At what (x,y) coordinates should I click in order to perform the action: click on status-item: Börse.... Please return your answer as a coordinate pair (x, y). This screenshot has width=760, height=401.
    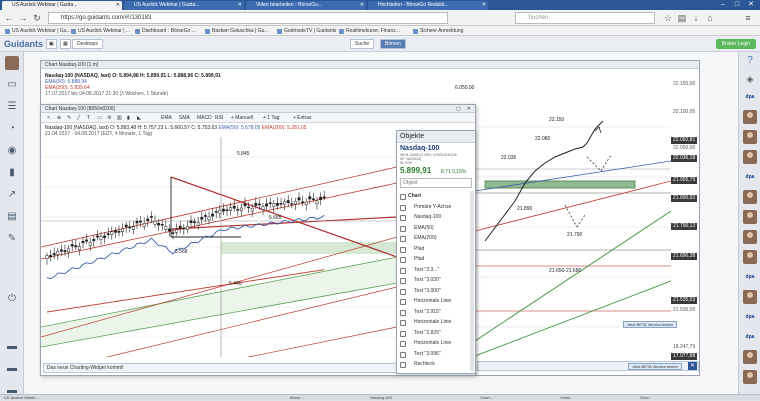
    Looking at the image, I should click on (297, 398).